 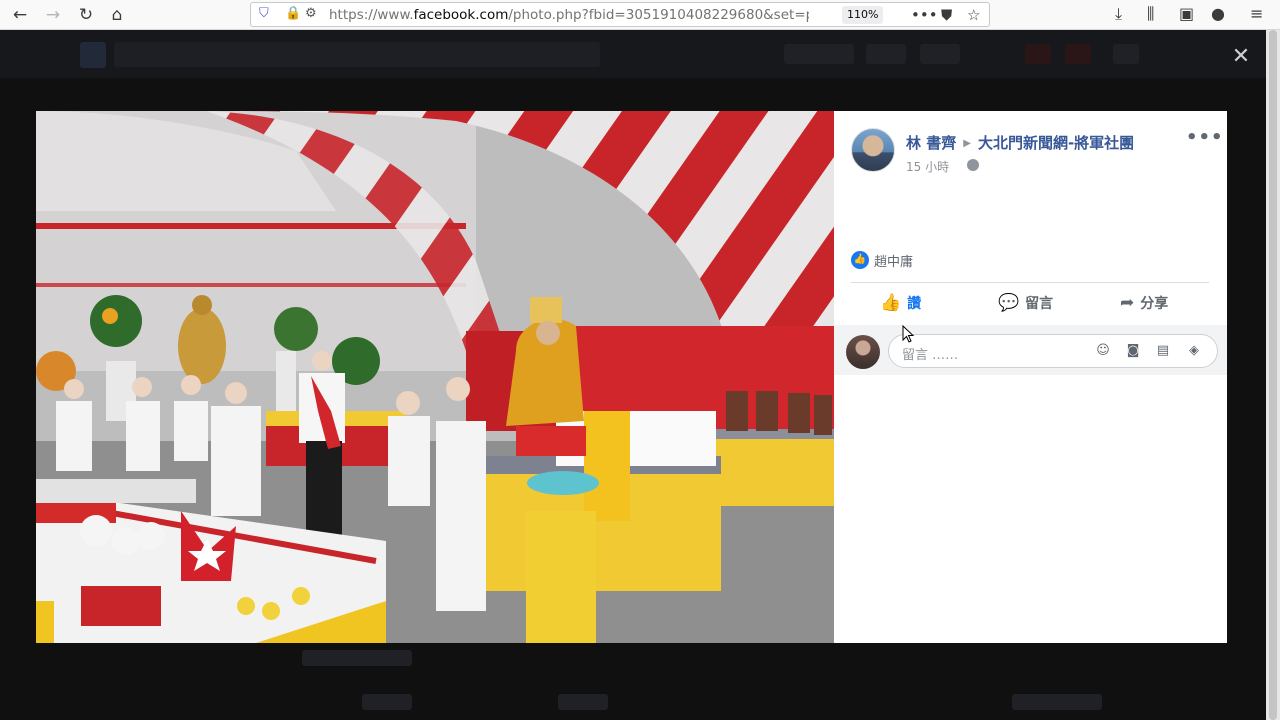 I want to click on zoom-indicator: 110%, so click(x=863, y=15).